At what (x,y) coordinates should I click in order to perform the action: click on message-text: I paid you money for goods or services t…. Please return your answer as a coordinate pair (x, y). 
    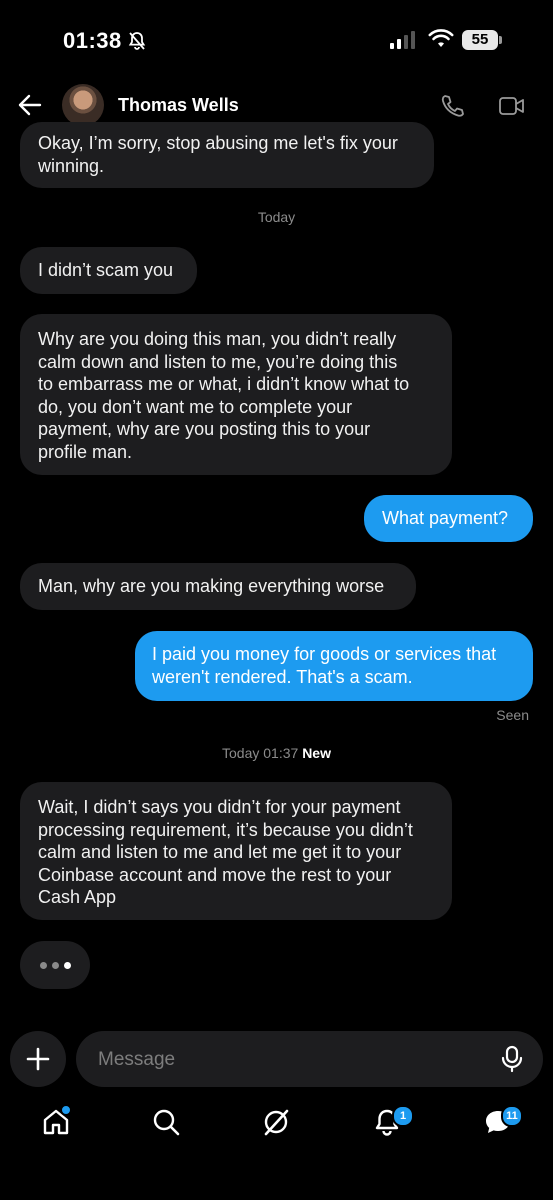
    Looking at the image, I should click on (324, 665).